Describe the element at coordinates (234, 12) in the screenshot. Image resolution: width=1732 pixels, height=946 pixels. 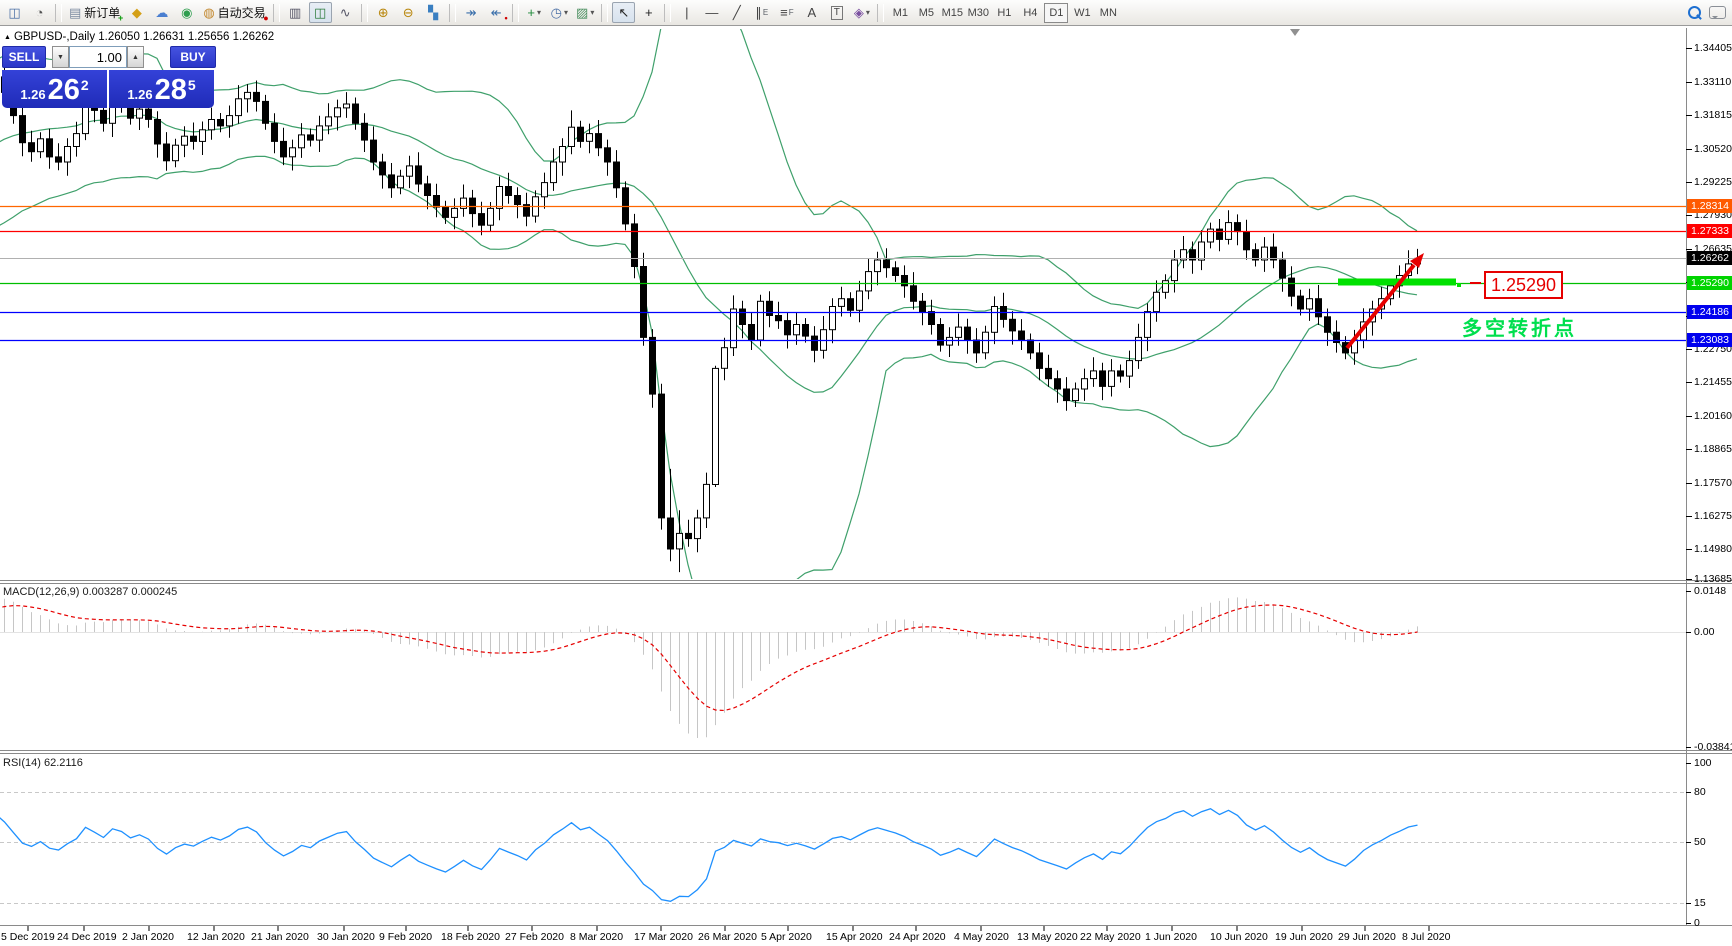
I see `autotrading-button: ◍ ● 自动交易` at that location.